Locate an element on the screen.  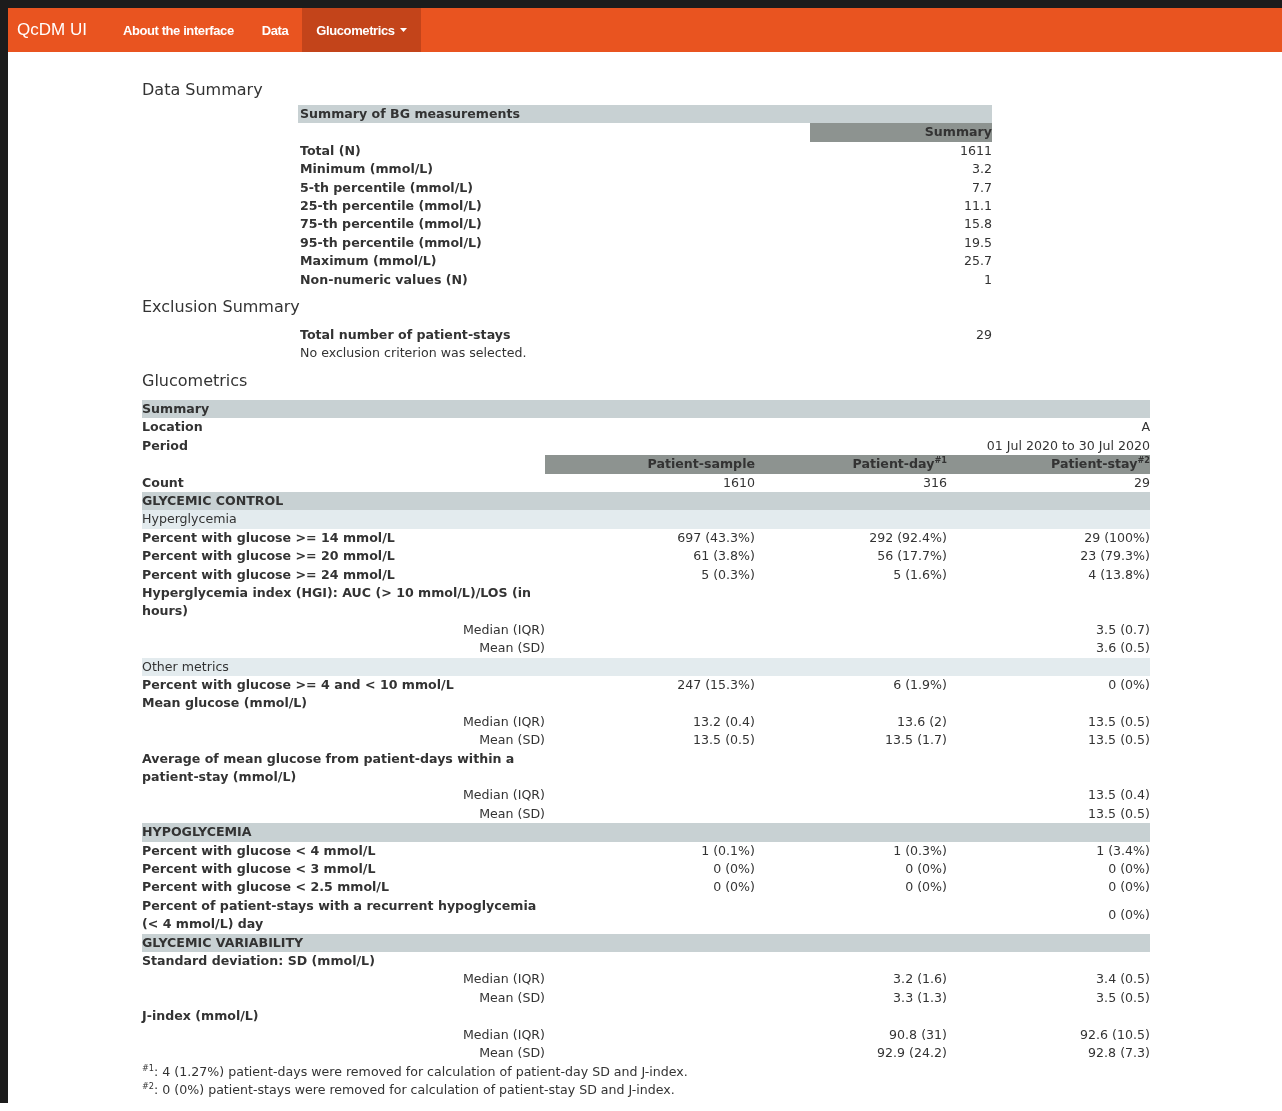
table-cell-text: 1610 is located at coordinates (738, 482).